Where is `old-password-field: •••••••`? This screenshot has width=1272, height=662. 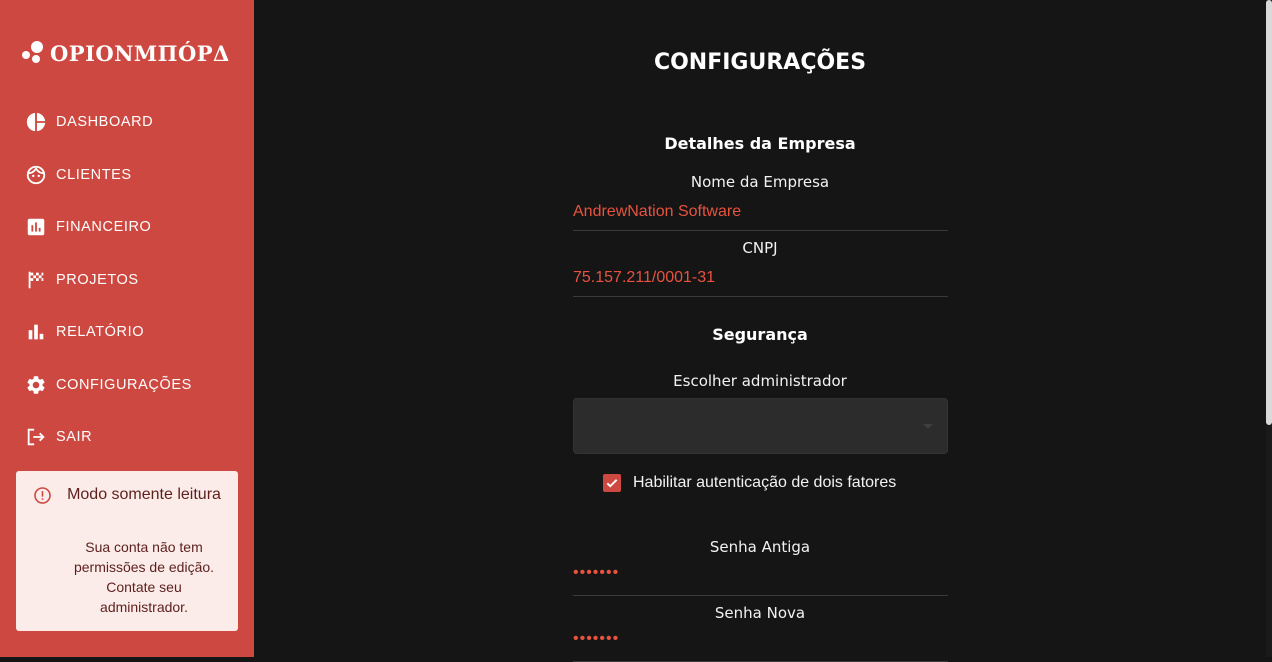 old-password-field: ••••••• is located at coordinates (760, 579).